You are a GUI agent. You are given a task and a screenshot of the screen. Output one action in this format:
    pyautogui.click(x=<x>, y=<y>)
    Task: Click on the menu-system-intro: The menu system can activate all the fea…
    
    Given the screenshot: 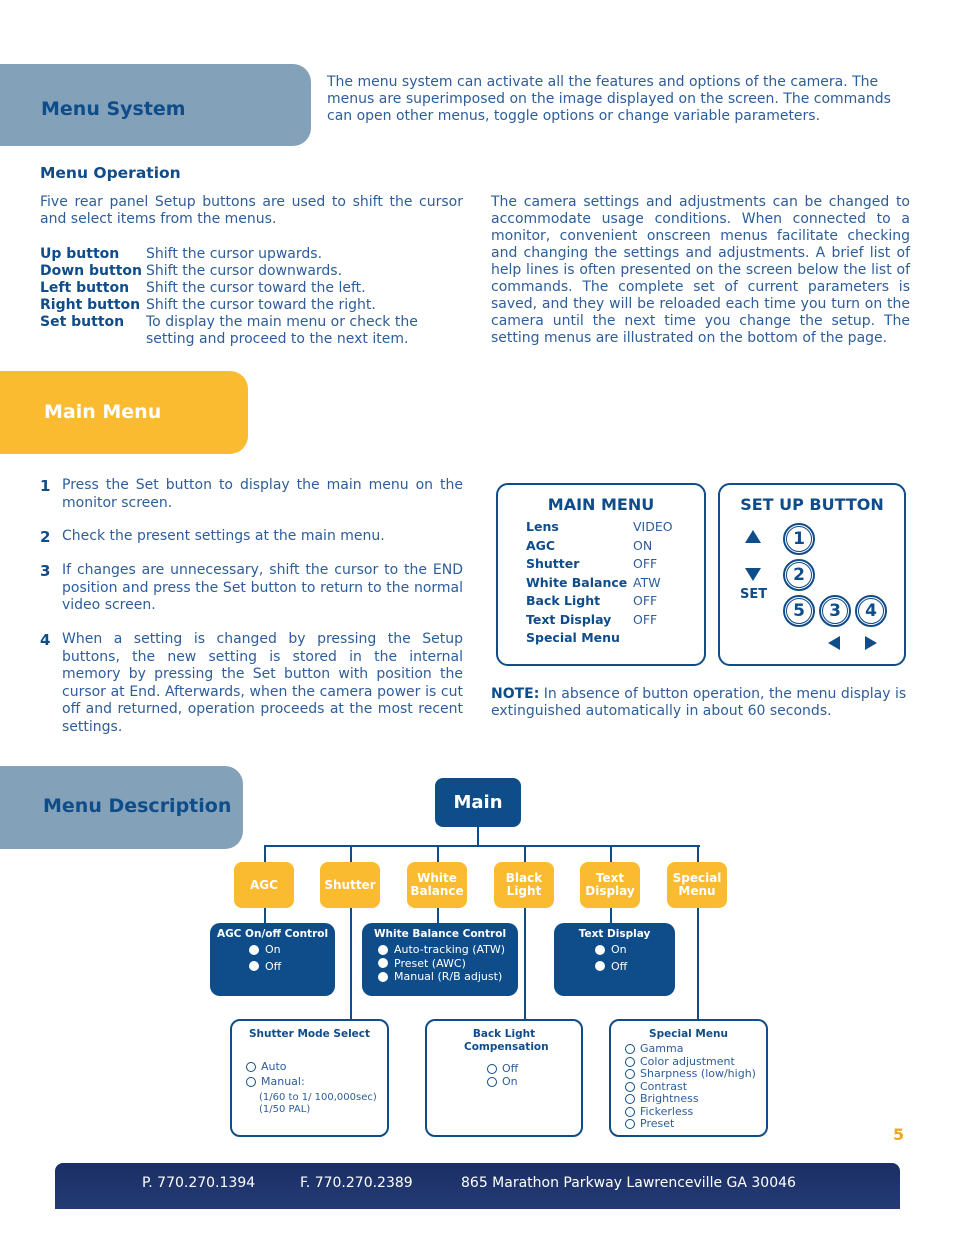 What is the action you would take?
    pyautogui.click(x=609, y=99)
    